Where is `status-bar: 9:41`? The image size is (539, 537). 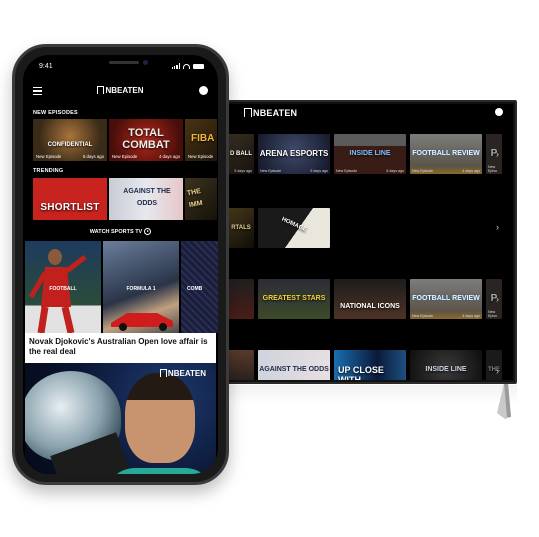
status-bar: 9:41 is located at coordinates (120, 67).